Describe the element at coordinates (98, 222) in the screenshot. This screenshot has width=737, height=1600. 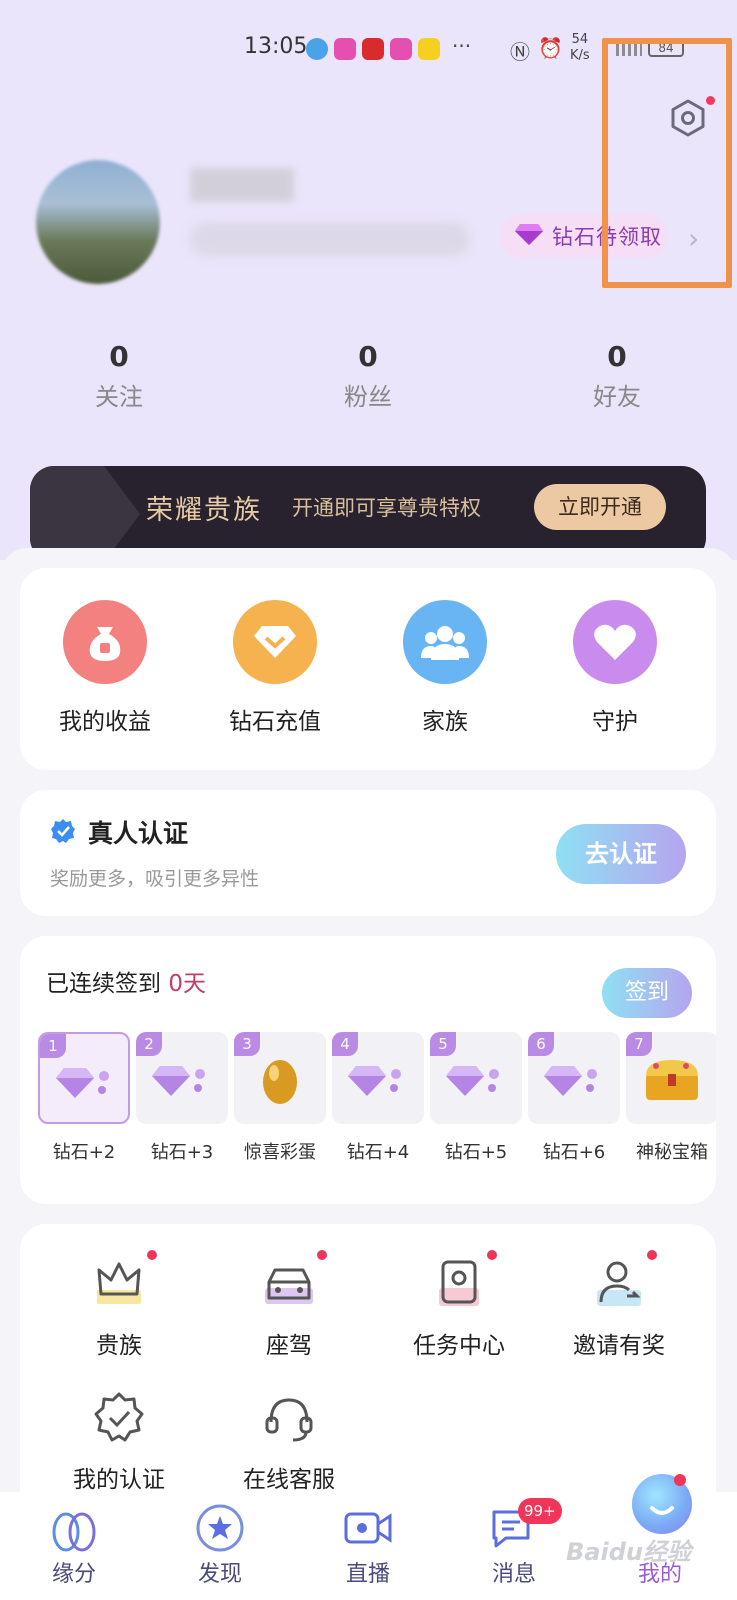
I see `avatar` at that location.